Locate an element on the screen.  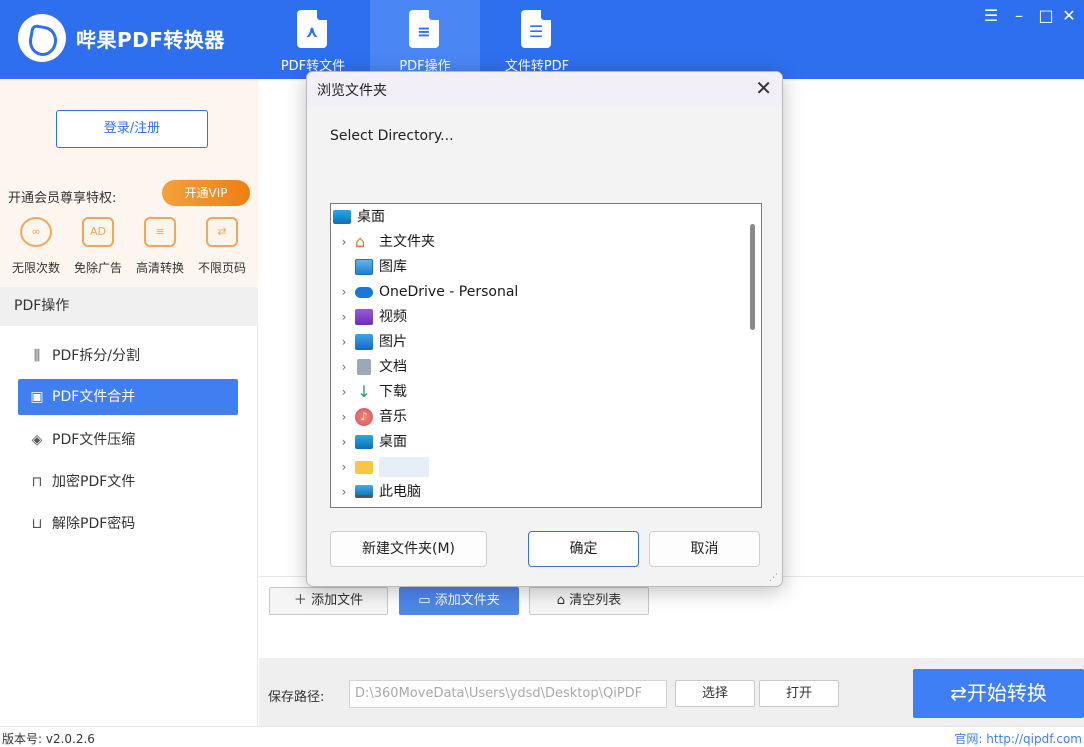
onedrive-cloud-icon is located at coordinates (364, 292).